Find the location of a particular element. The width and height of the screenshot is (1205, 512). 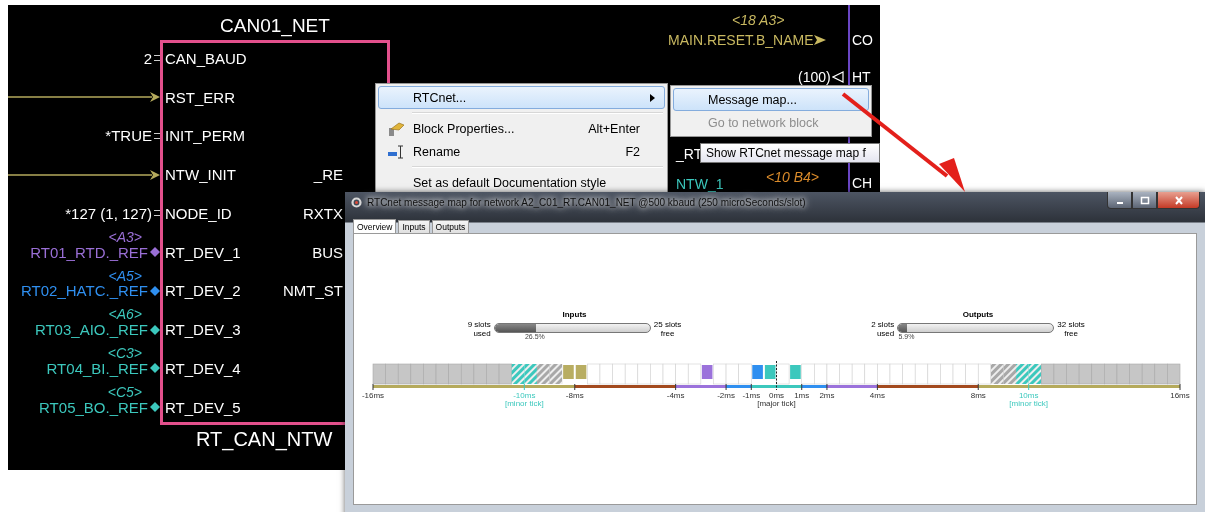

reference-label: RT05_BO._REF is located at coordinates (93, 407).